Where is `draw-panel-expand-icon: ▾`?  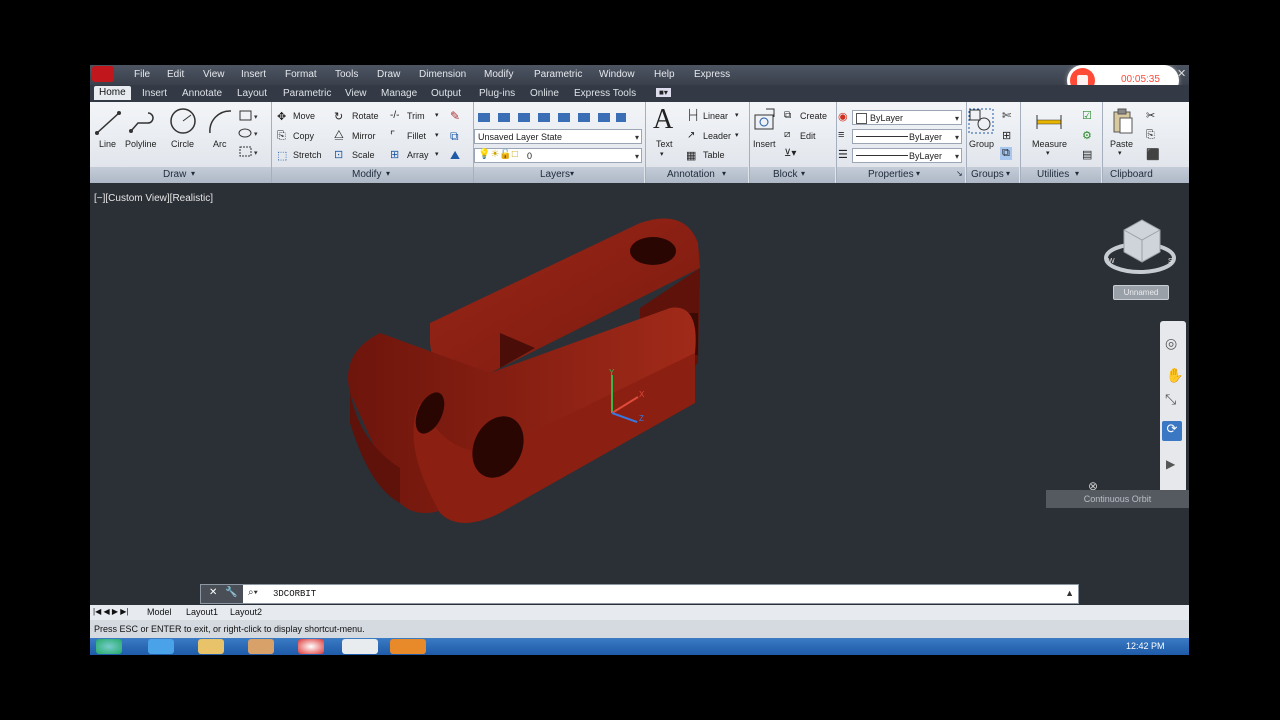
draw-panel-expand-icon: ▾ is located at coordinates (193, 173).